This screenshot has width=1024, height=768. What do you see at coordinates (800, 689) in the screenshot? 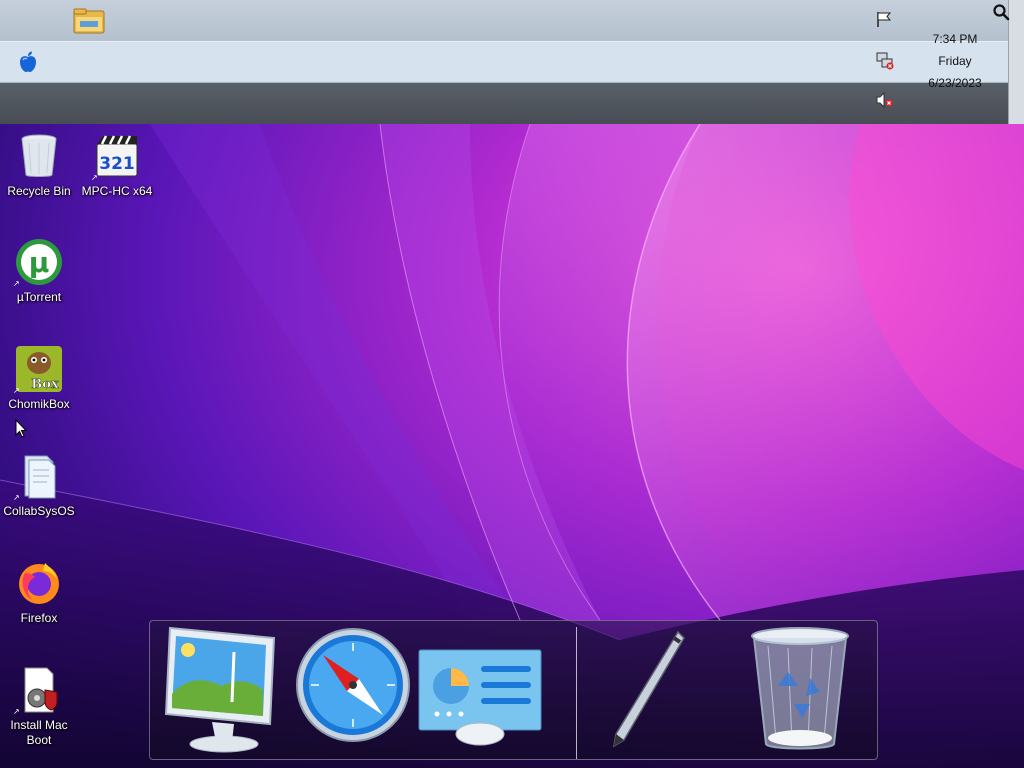
I see `trash-icon` at bounding box center [800, 689].